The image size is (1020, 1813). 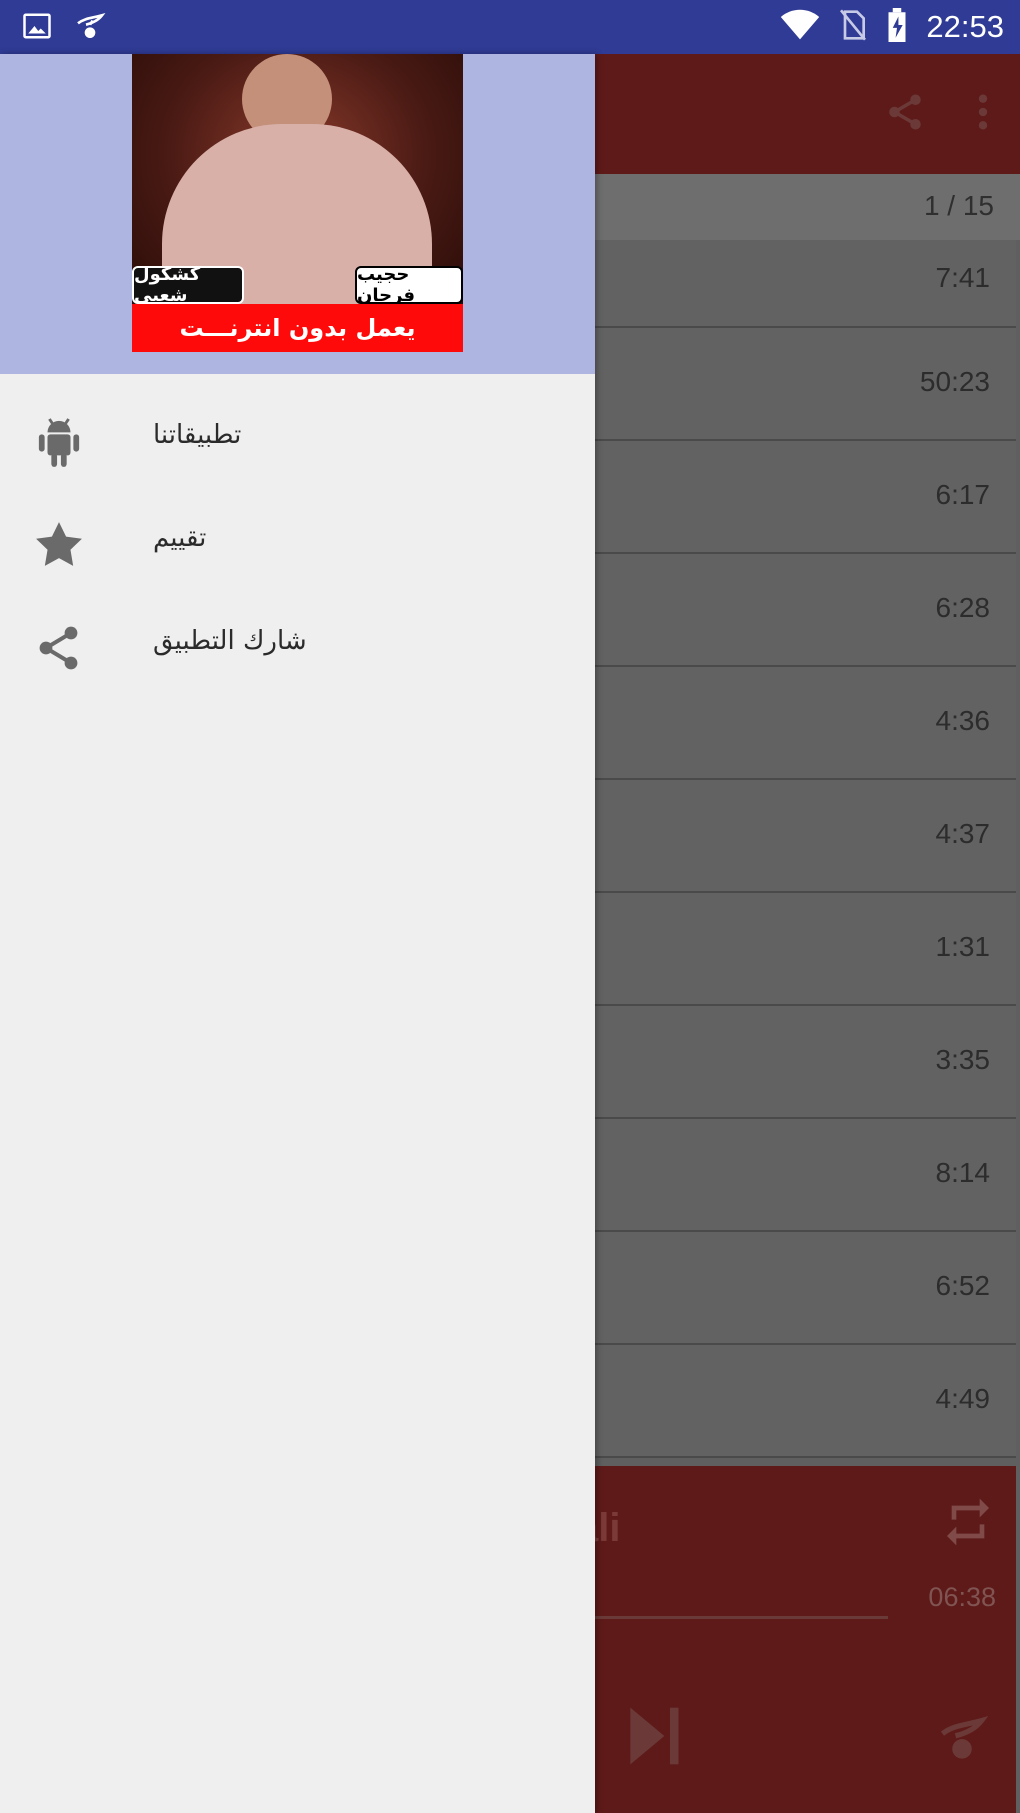 I want to click on clock: 22:53, so click(x=965, y=26).